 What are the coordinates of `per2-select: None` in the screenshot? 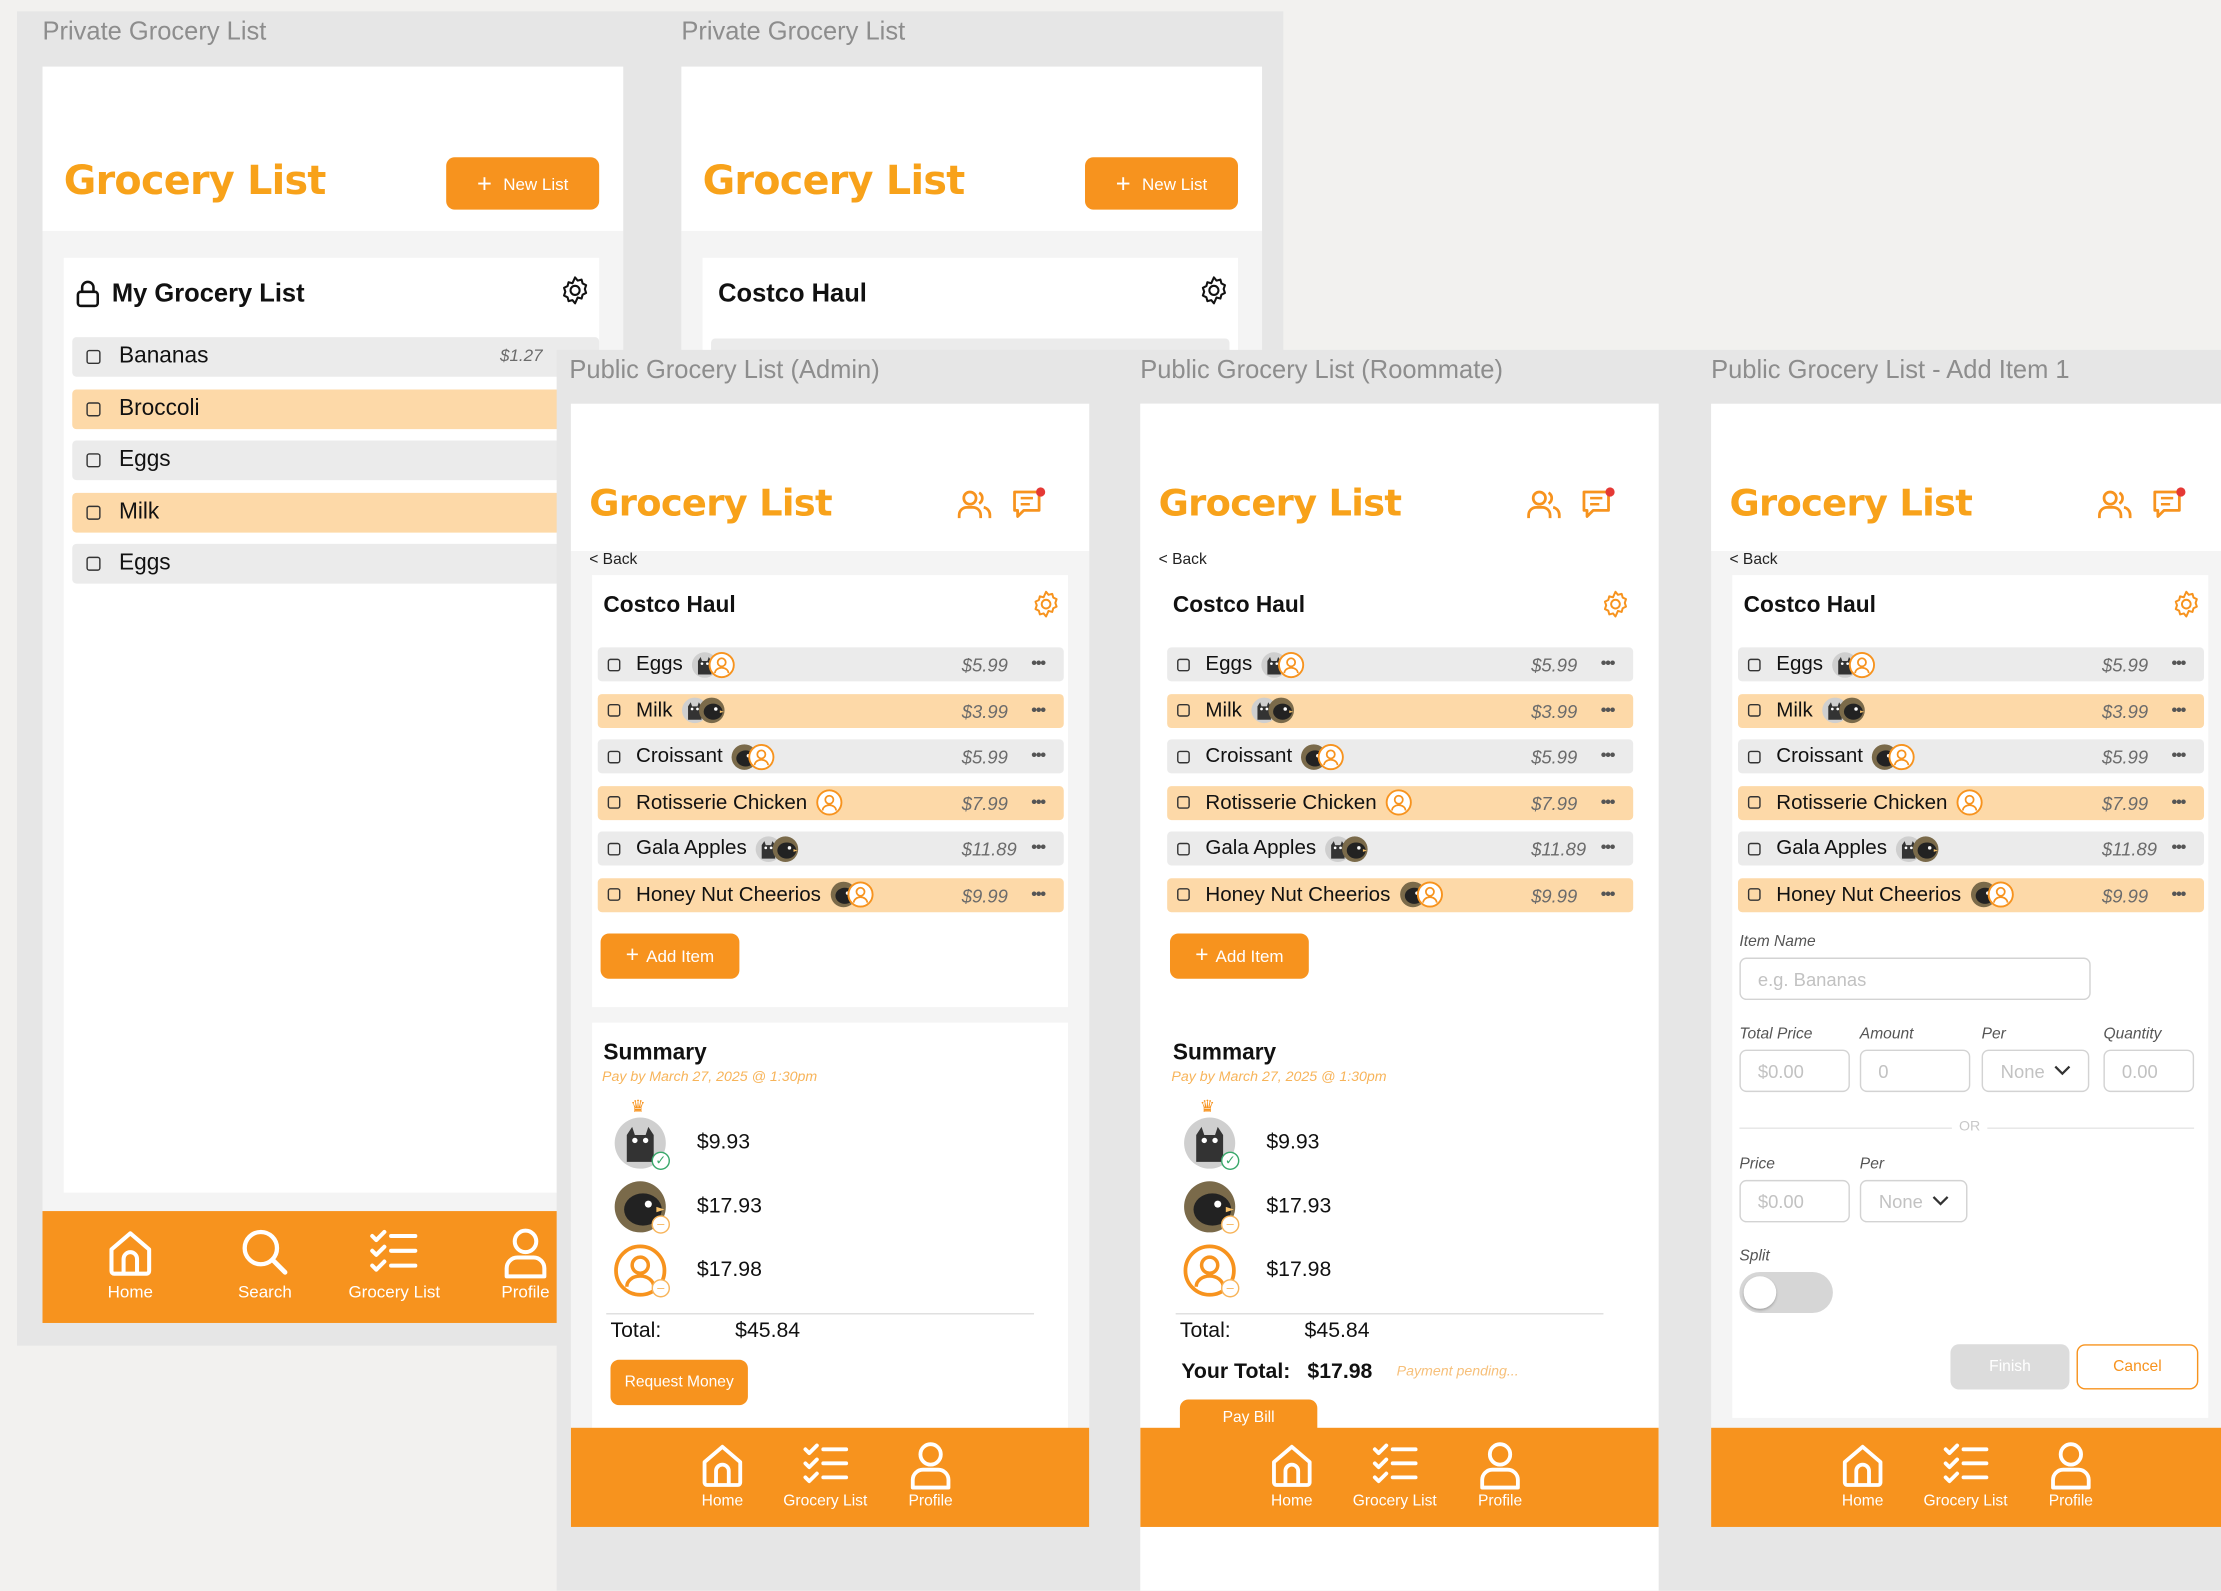 It's located at (1913, 1201).